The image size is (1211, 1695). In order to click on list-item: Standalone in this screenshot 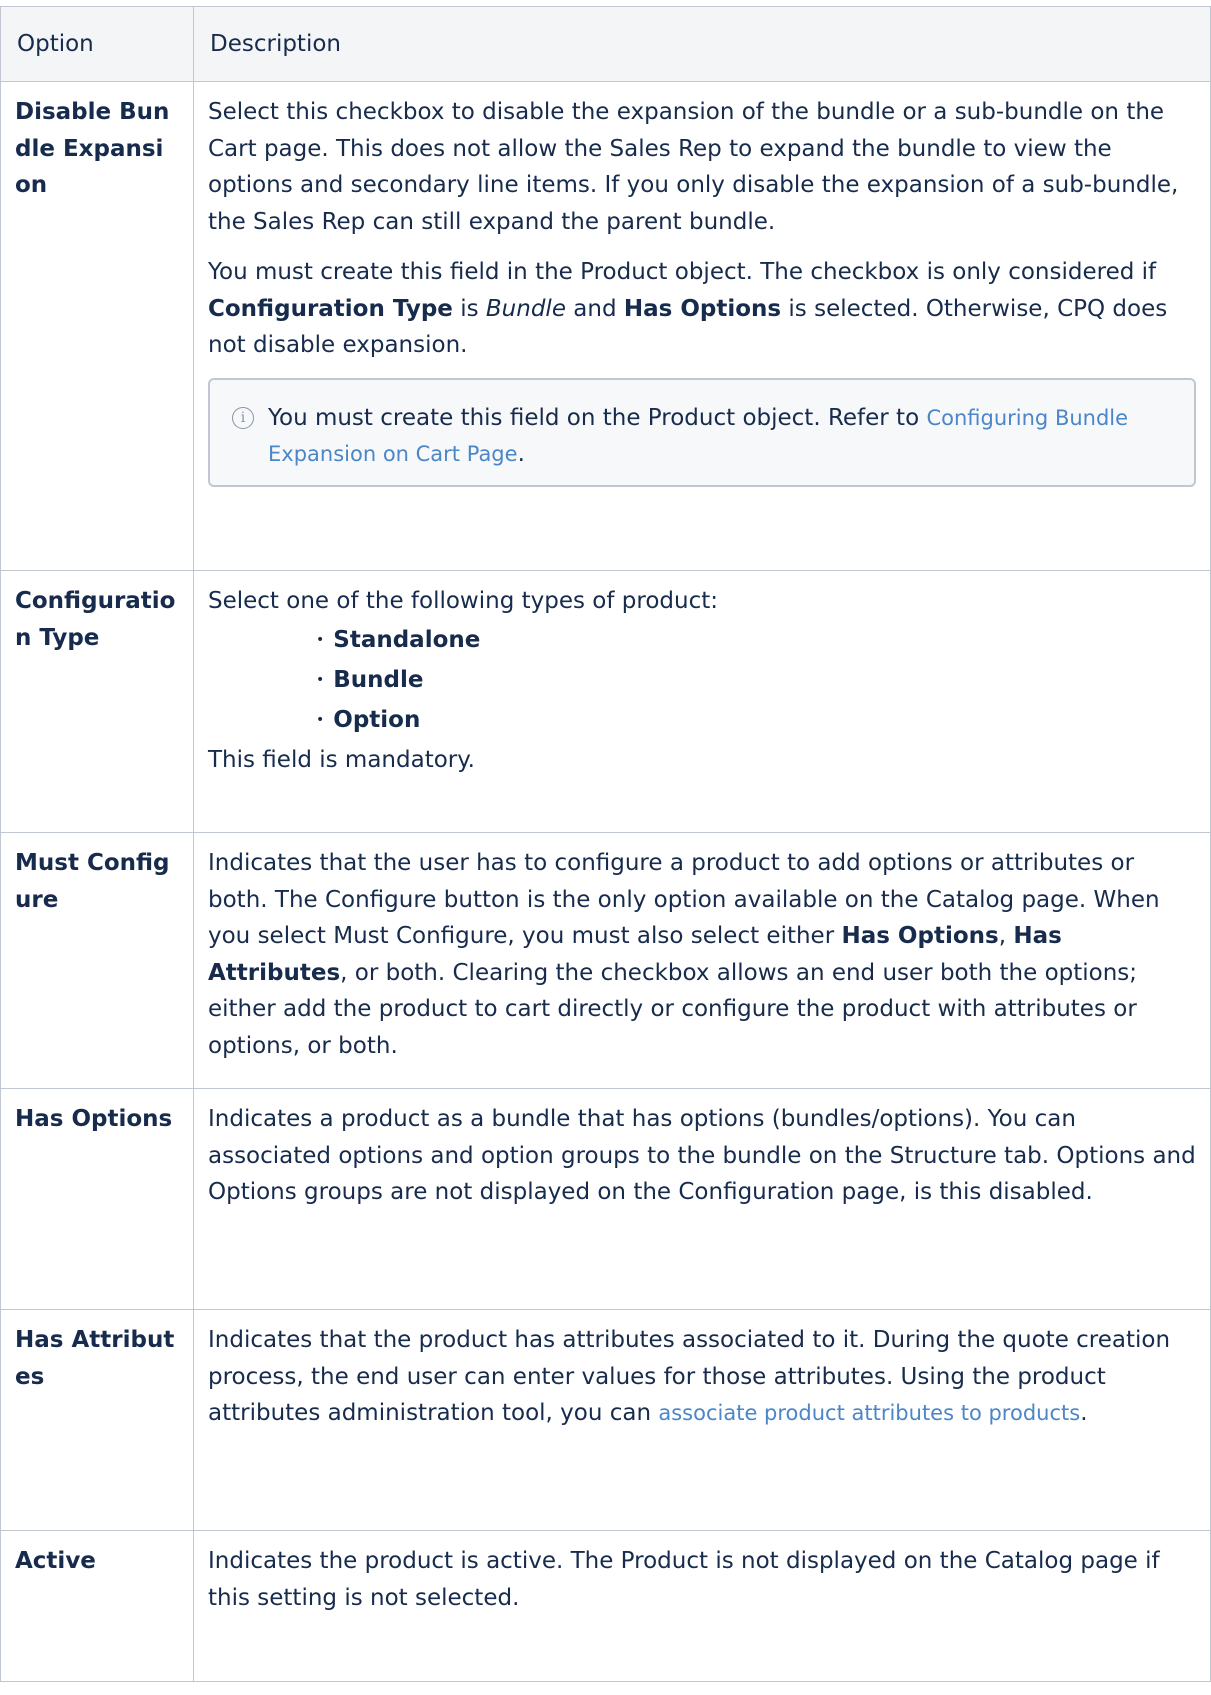, I will do `click(756, 642)`.